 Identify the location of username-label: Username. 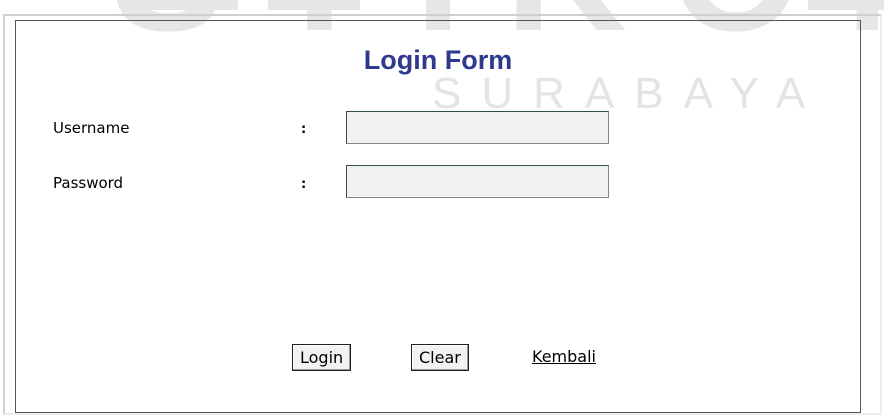
(91, 128).